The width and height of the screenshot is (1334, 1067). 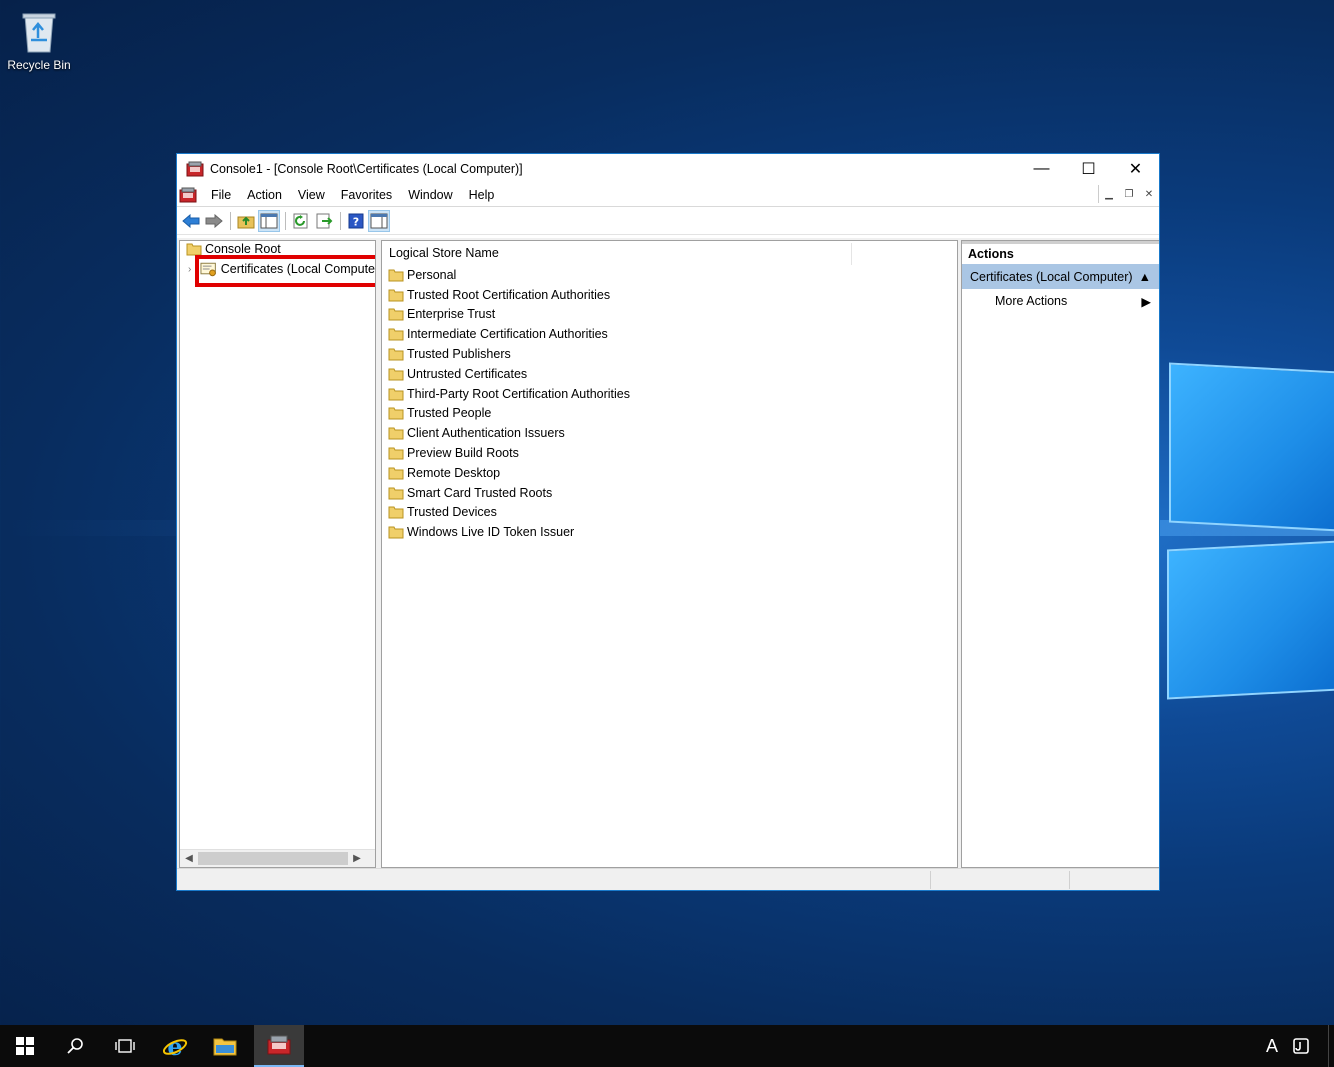 I want to click on export-list-button, so click(x=324, y=221).